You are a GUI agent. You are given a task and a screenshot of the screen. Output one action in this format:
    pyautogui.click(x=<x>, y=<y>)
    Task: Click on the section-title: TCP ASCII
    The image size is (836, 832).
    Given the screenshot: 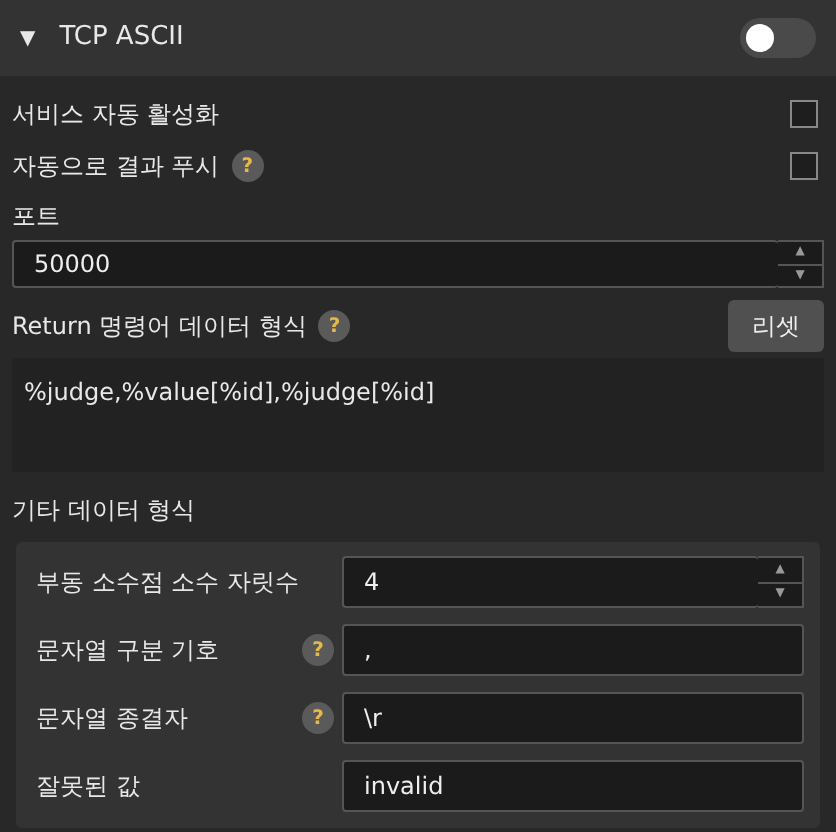 What is the action you would take?
    pyautogui.click(x=122, y=38)
    